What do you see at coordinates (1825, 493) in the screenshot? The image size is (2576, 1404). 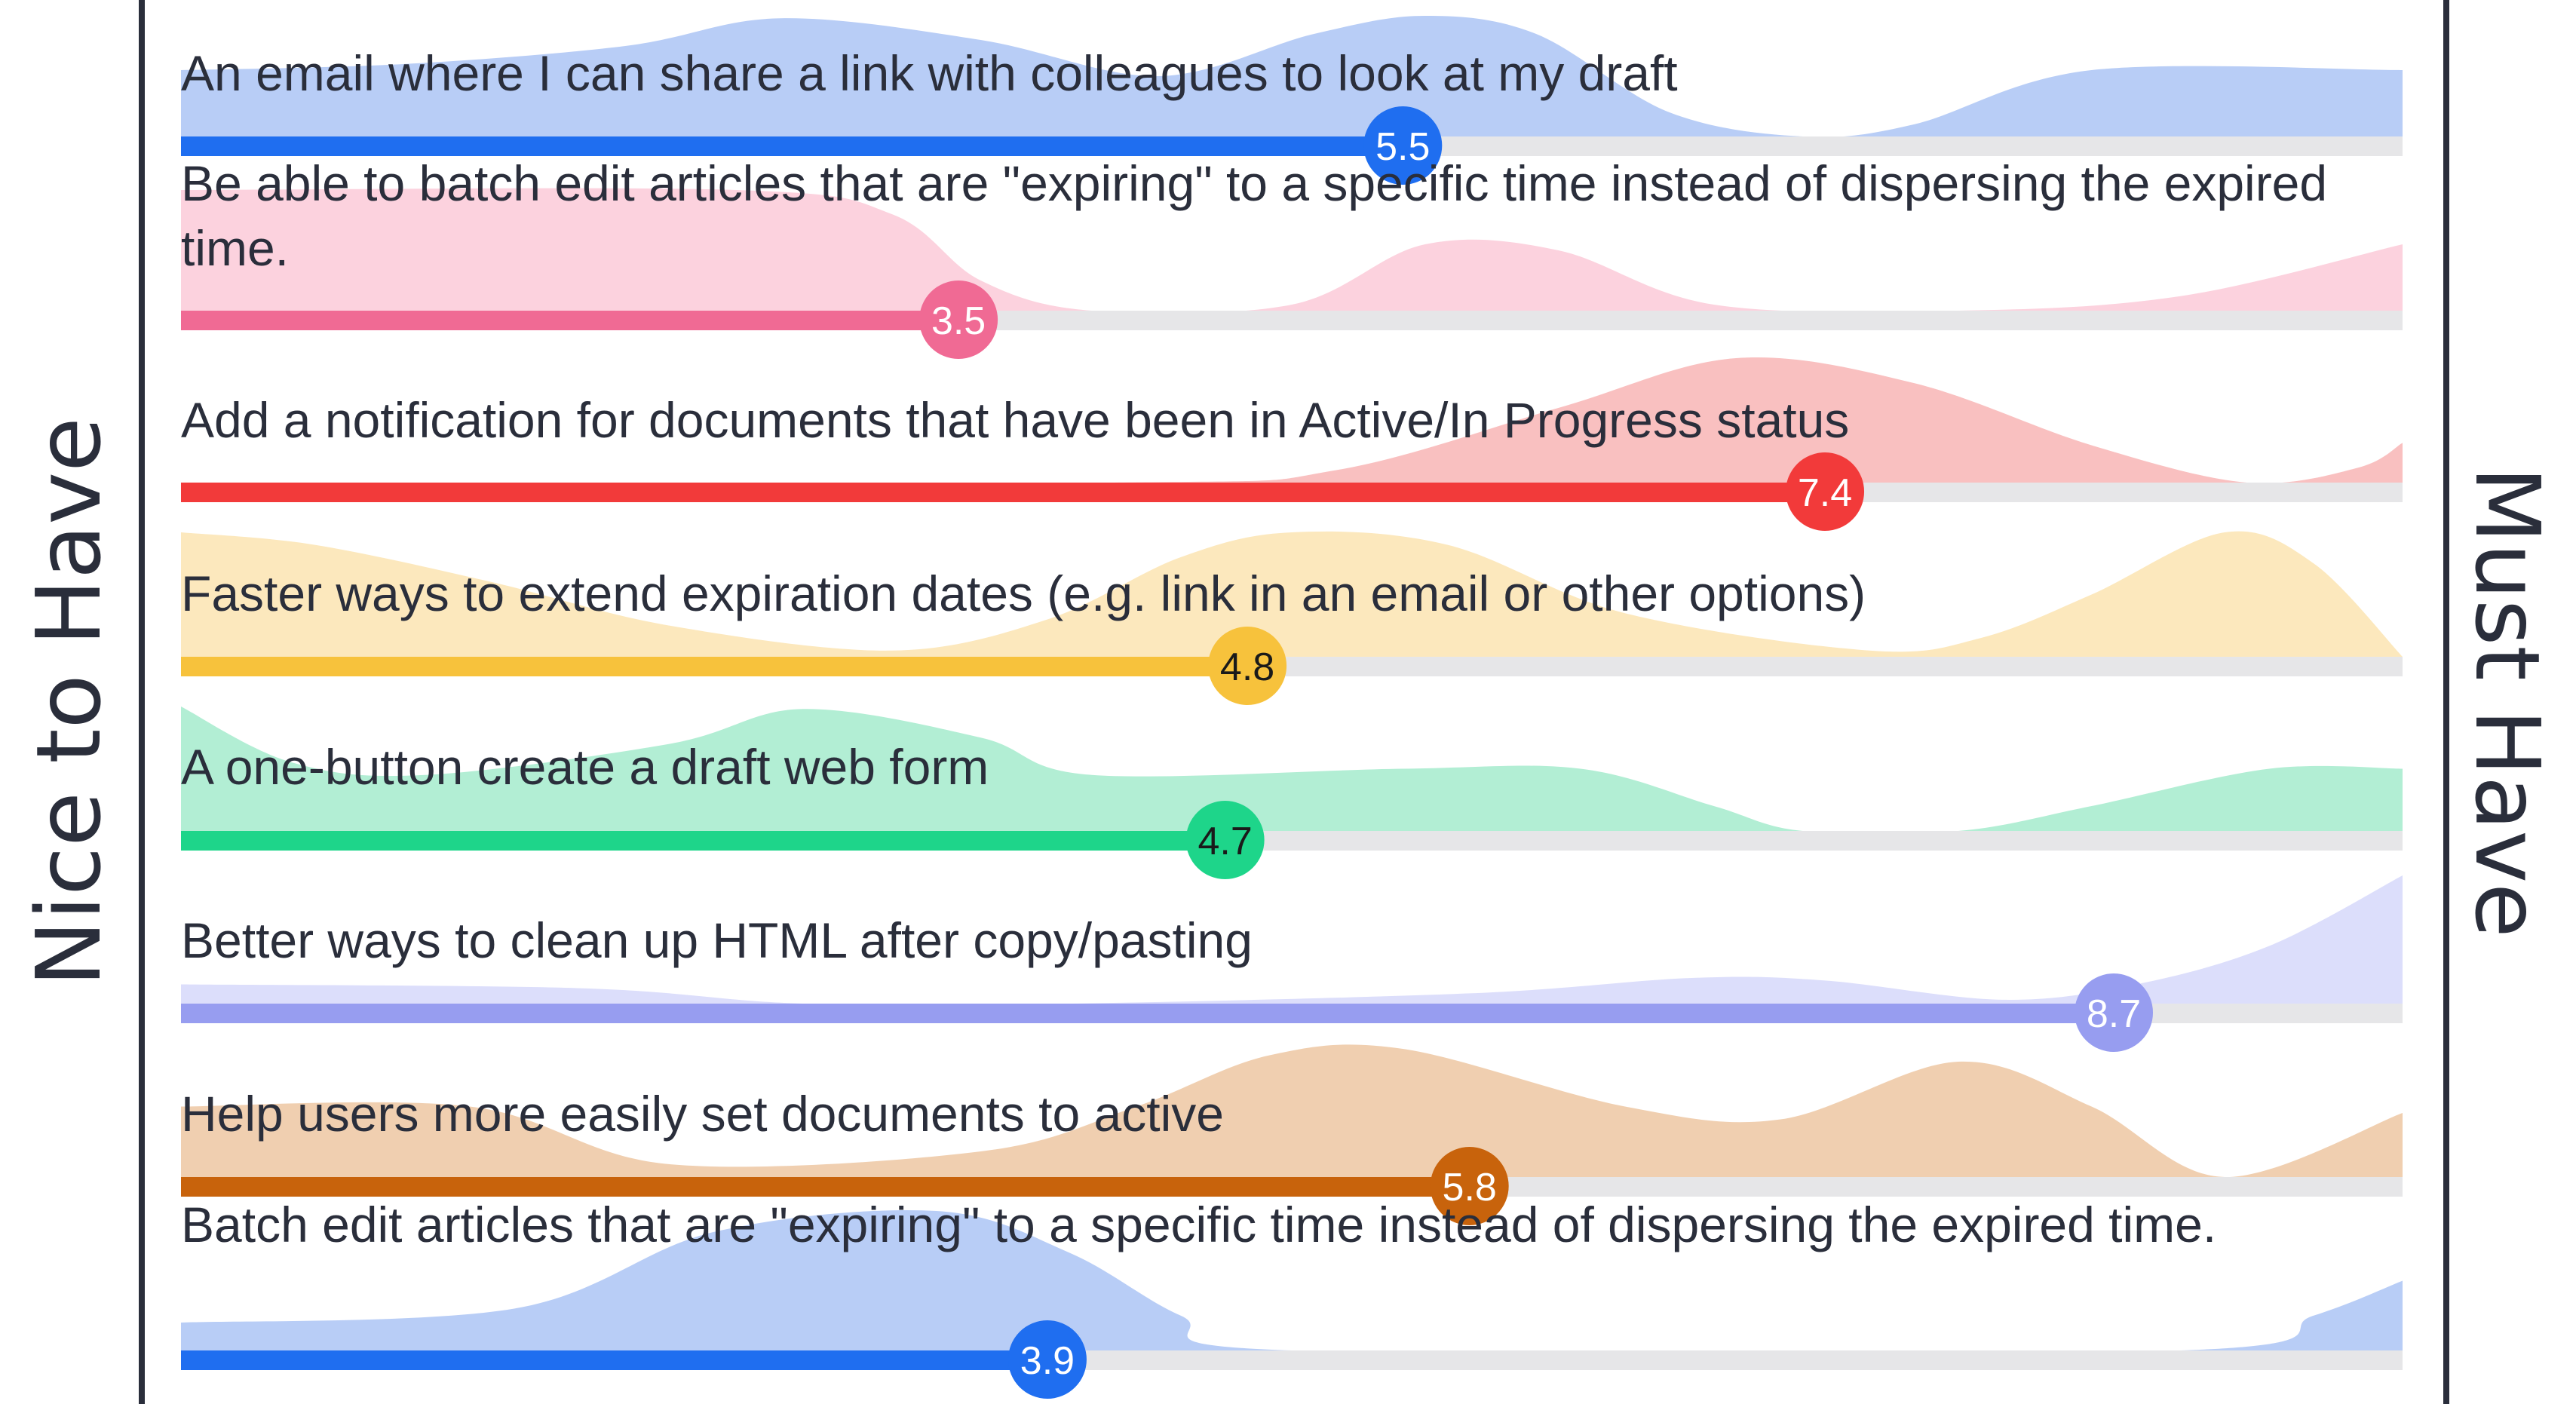 I see `value-label: 7.4` at bounding box center [1825, 493].